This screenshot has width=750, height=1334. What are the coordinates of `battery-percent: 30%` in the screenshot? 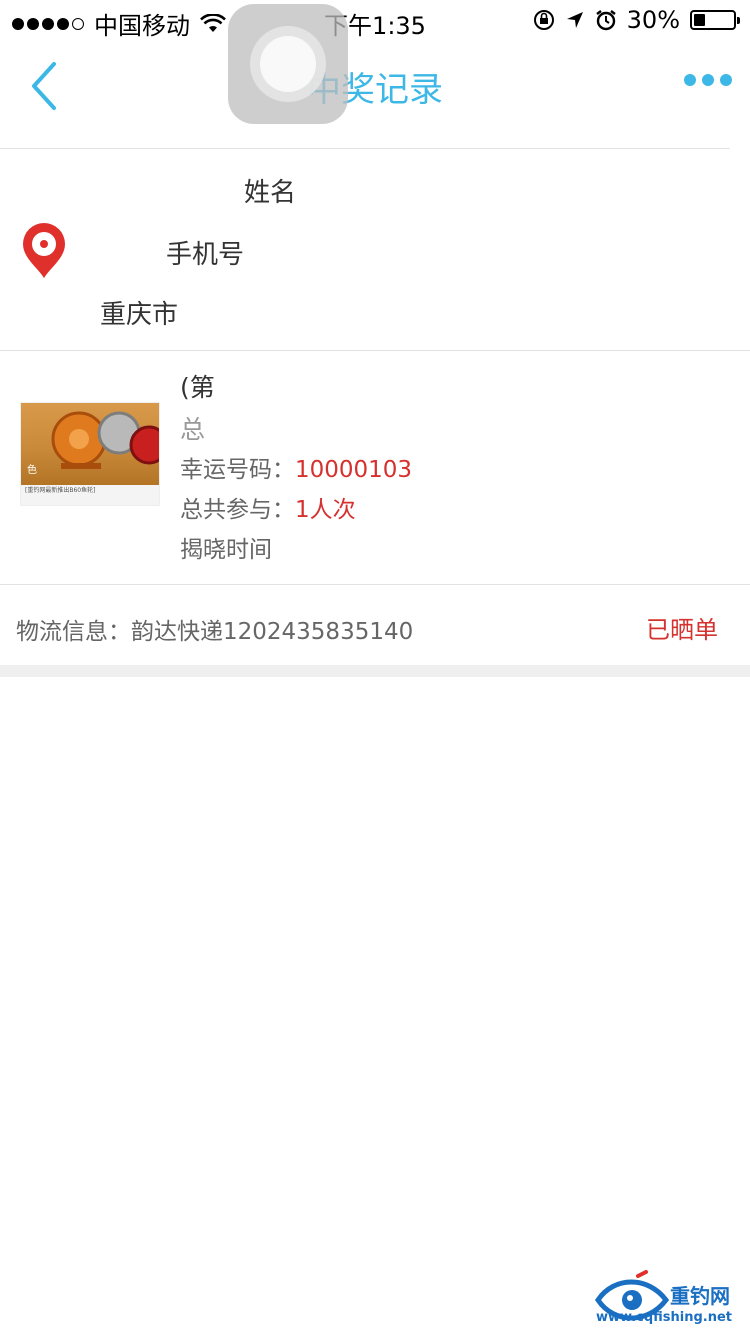 It's located at (653, 20).